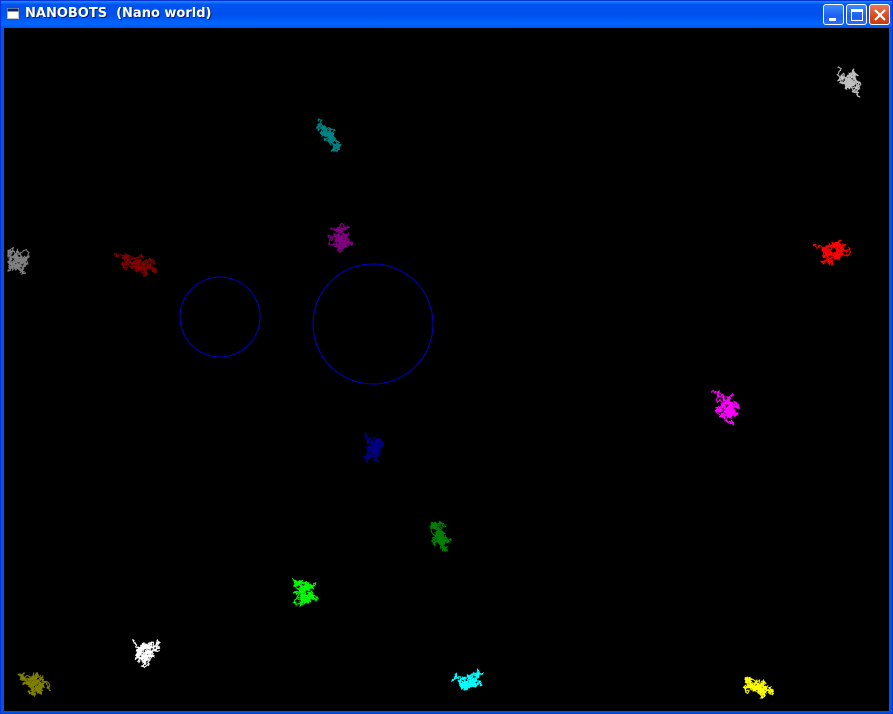 The width and height of the screenshot is (893, 714). I want to click on maximize-icon, so click(857, 15).